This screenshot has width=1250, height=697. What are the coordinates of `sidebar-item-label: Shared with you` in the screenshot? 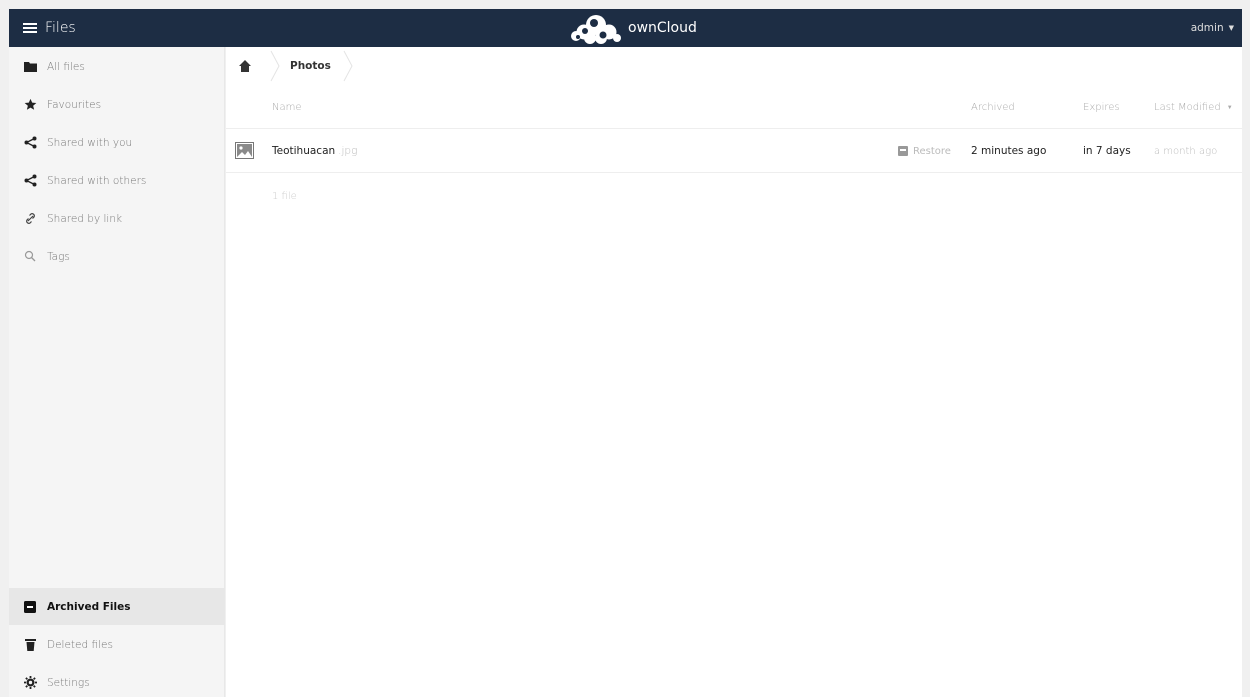 It's located at (90, 142).